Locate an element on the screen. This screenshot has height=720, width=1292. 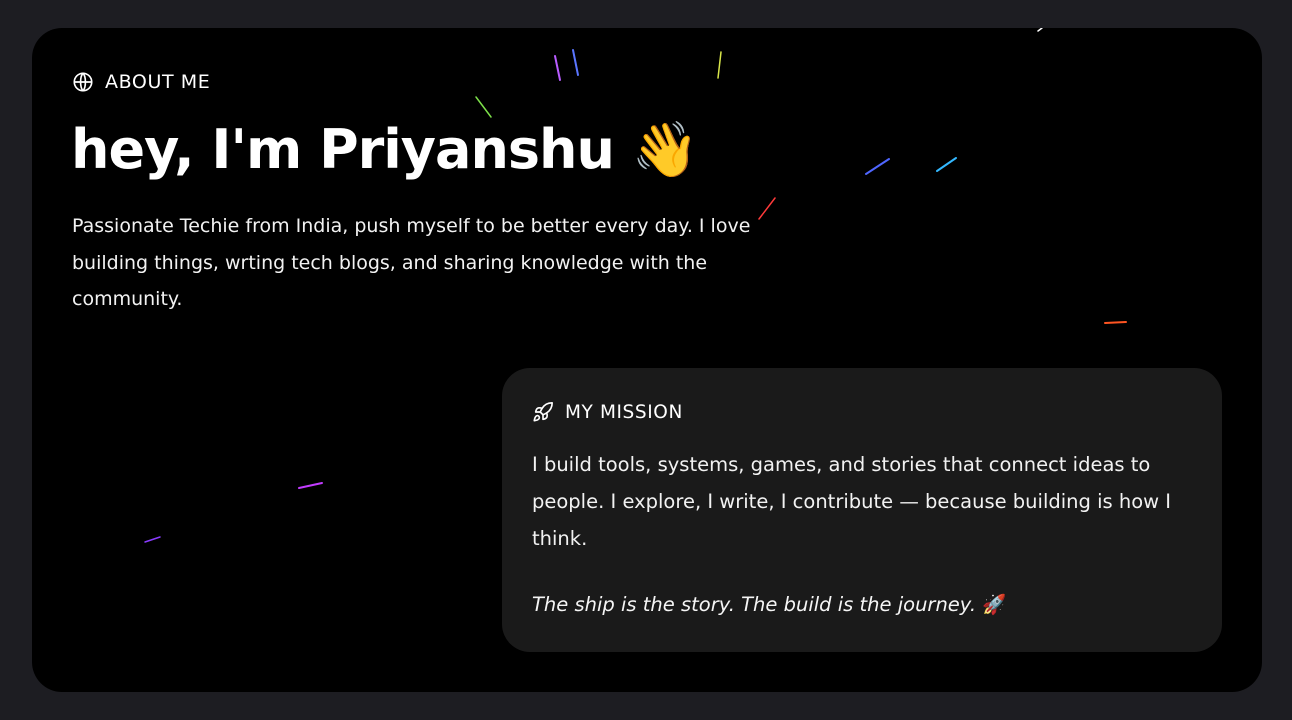
headline-text: hey, I'm Priyanshu is located at coordinates (343, 149).